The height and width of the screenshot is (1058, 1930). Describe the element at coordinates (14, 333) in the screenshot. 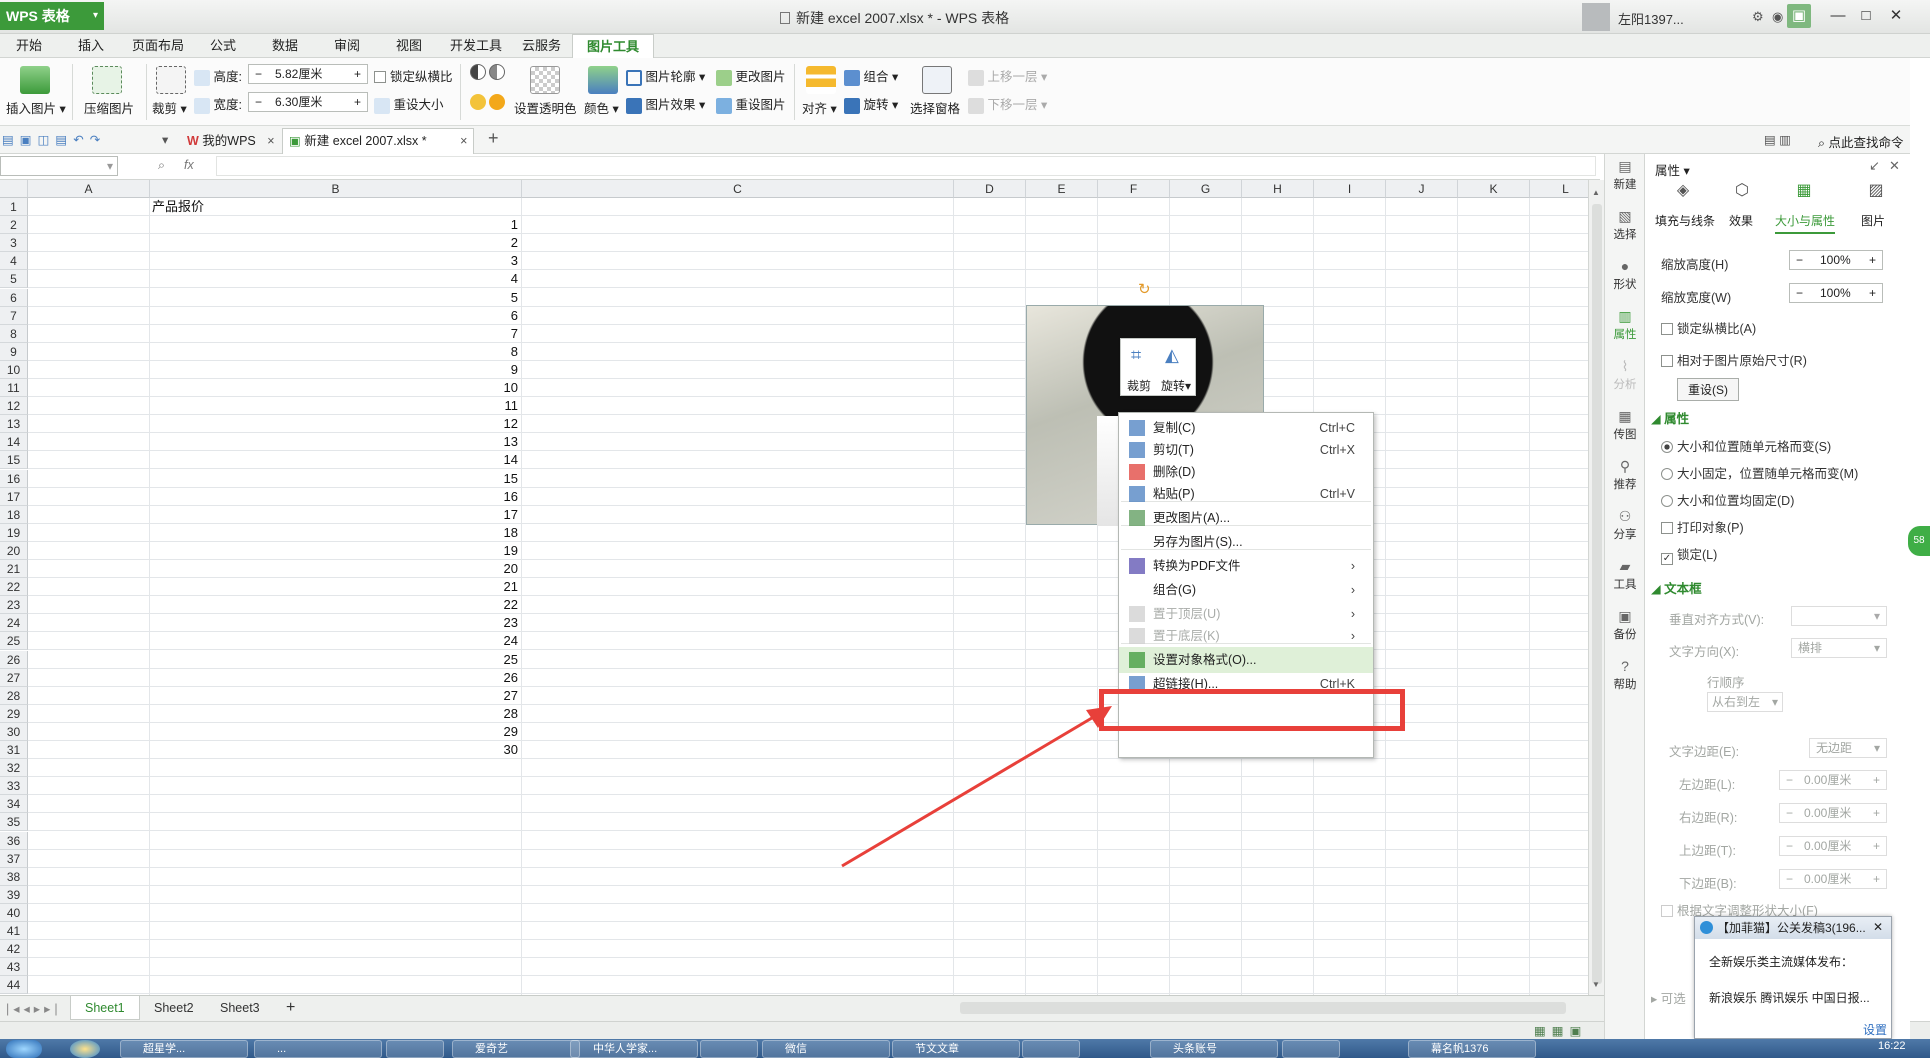

I see `row-header: 8` at that location.